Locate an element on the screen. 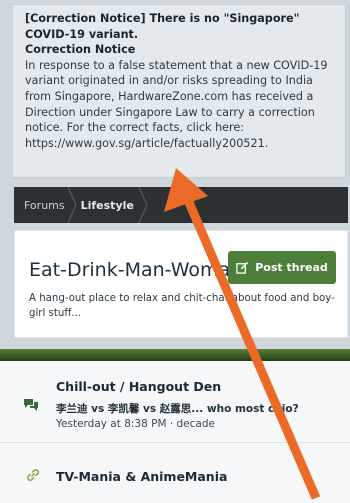 The width and height of the screenshot is (350, 503). forum-title: Eat-Drink-Man-Woman is located at coordinates (136, 270).